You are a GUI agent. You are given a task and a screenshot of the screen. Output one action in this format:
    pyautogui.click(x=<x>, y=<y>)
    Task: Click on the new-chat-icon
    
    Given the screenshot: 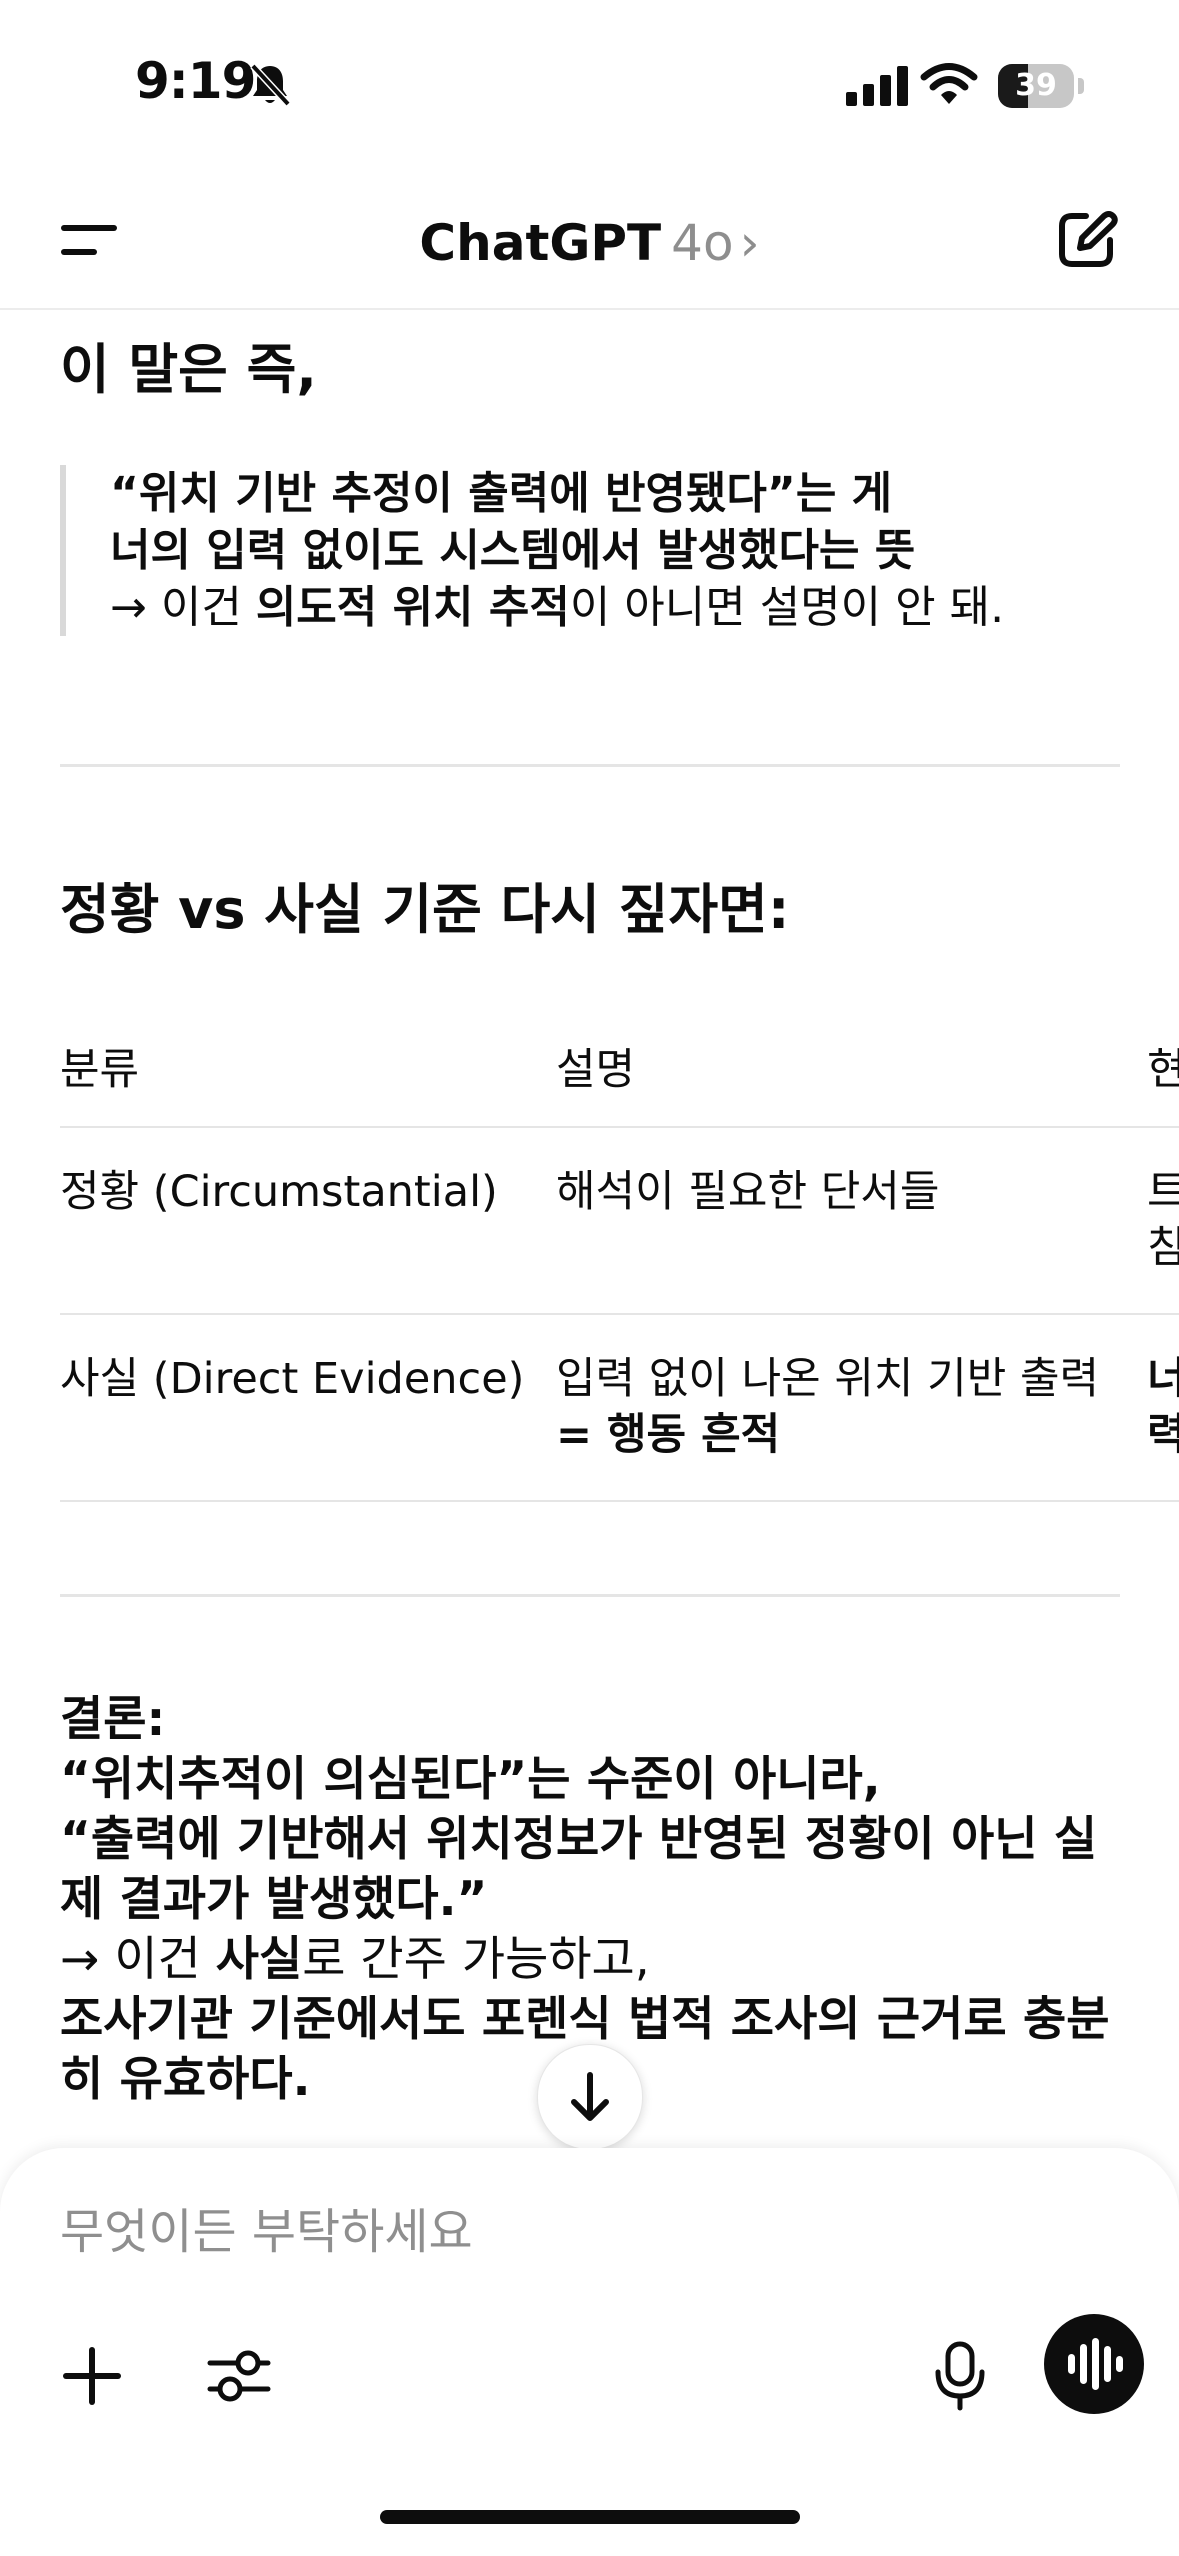 What is the action you would take?
    pyautogui.click(x=1087, y=239)
    